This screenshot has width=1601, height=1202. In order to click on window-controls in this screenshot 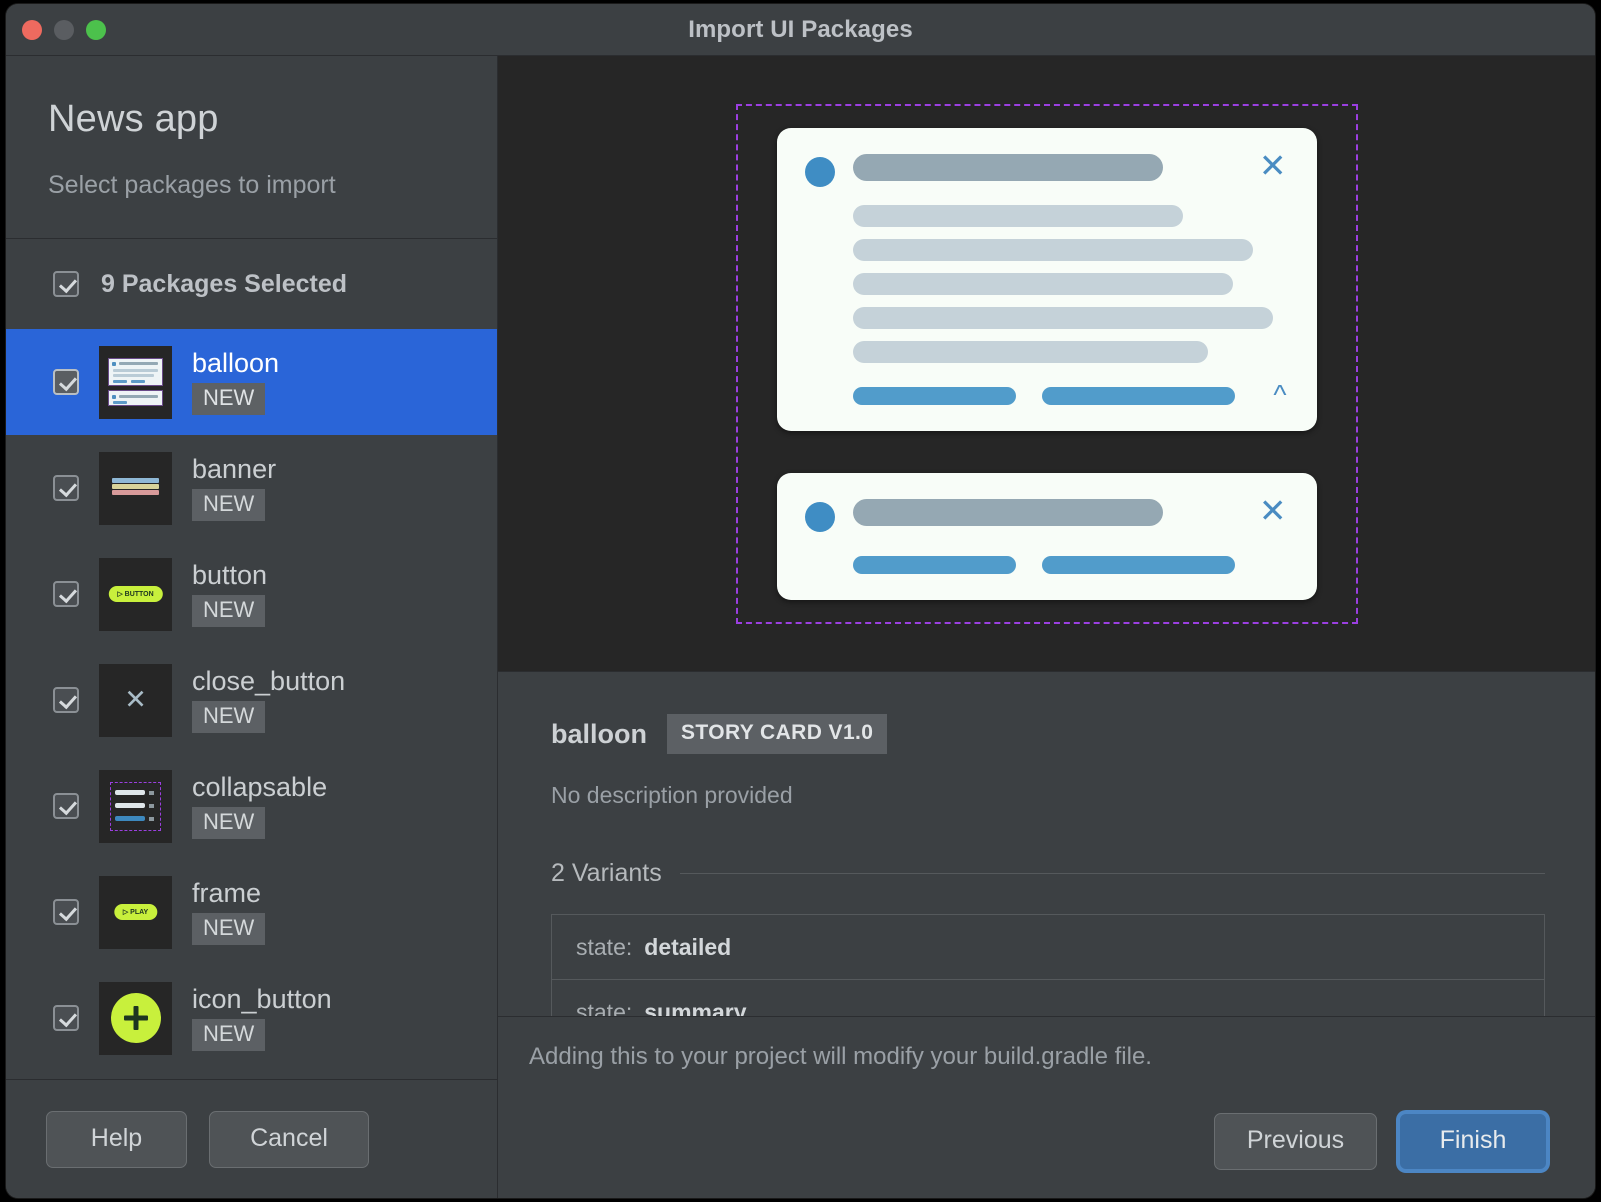, I will do `click(64, 29)`.